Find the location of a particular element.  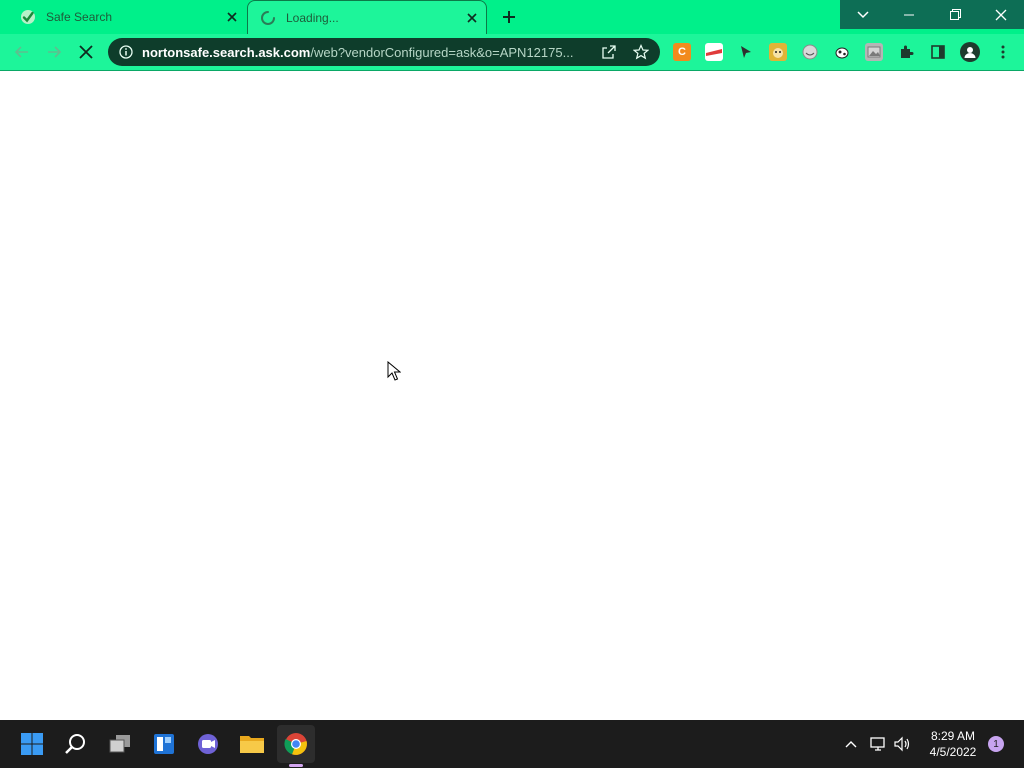

close-icon is located at coordinates (1001, 14).